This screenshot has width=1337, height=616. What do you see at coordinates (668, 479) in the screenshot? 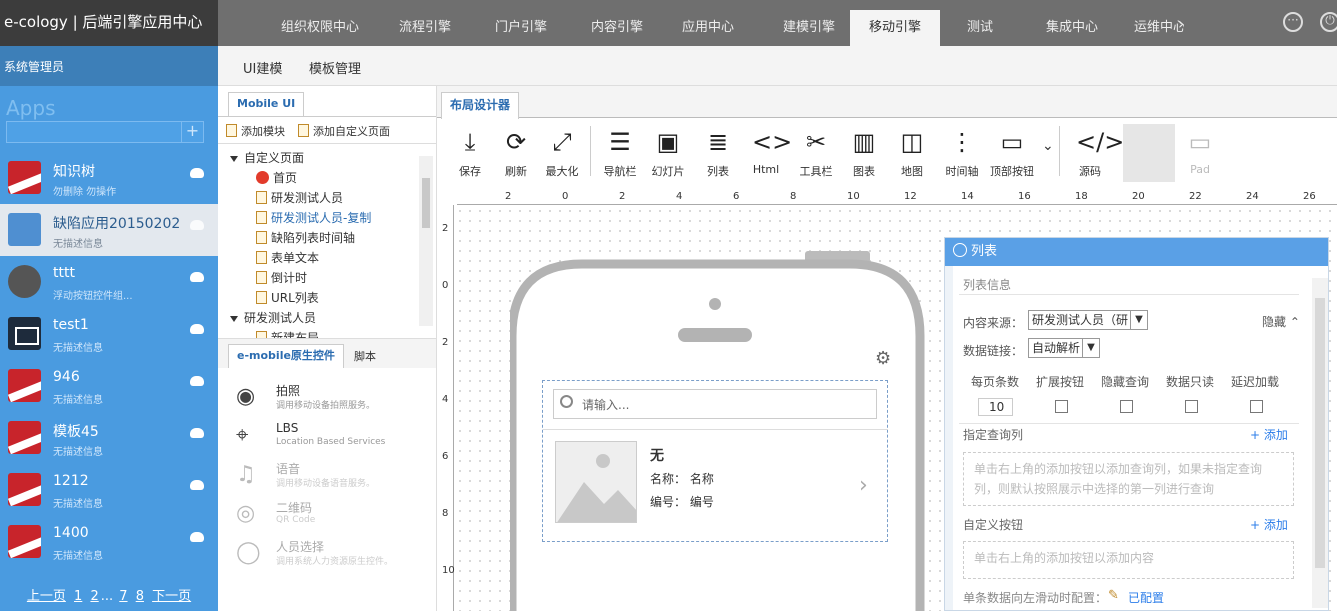
I see `name-label: 名称：` at bounding box center [668, 479].